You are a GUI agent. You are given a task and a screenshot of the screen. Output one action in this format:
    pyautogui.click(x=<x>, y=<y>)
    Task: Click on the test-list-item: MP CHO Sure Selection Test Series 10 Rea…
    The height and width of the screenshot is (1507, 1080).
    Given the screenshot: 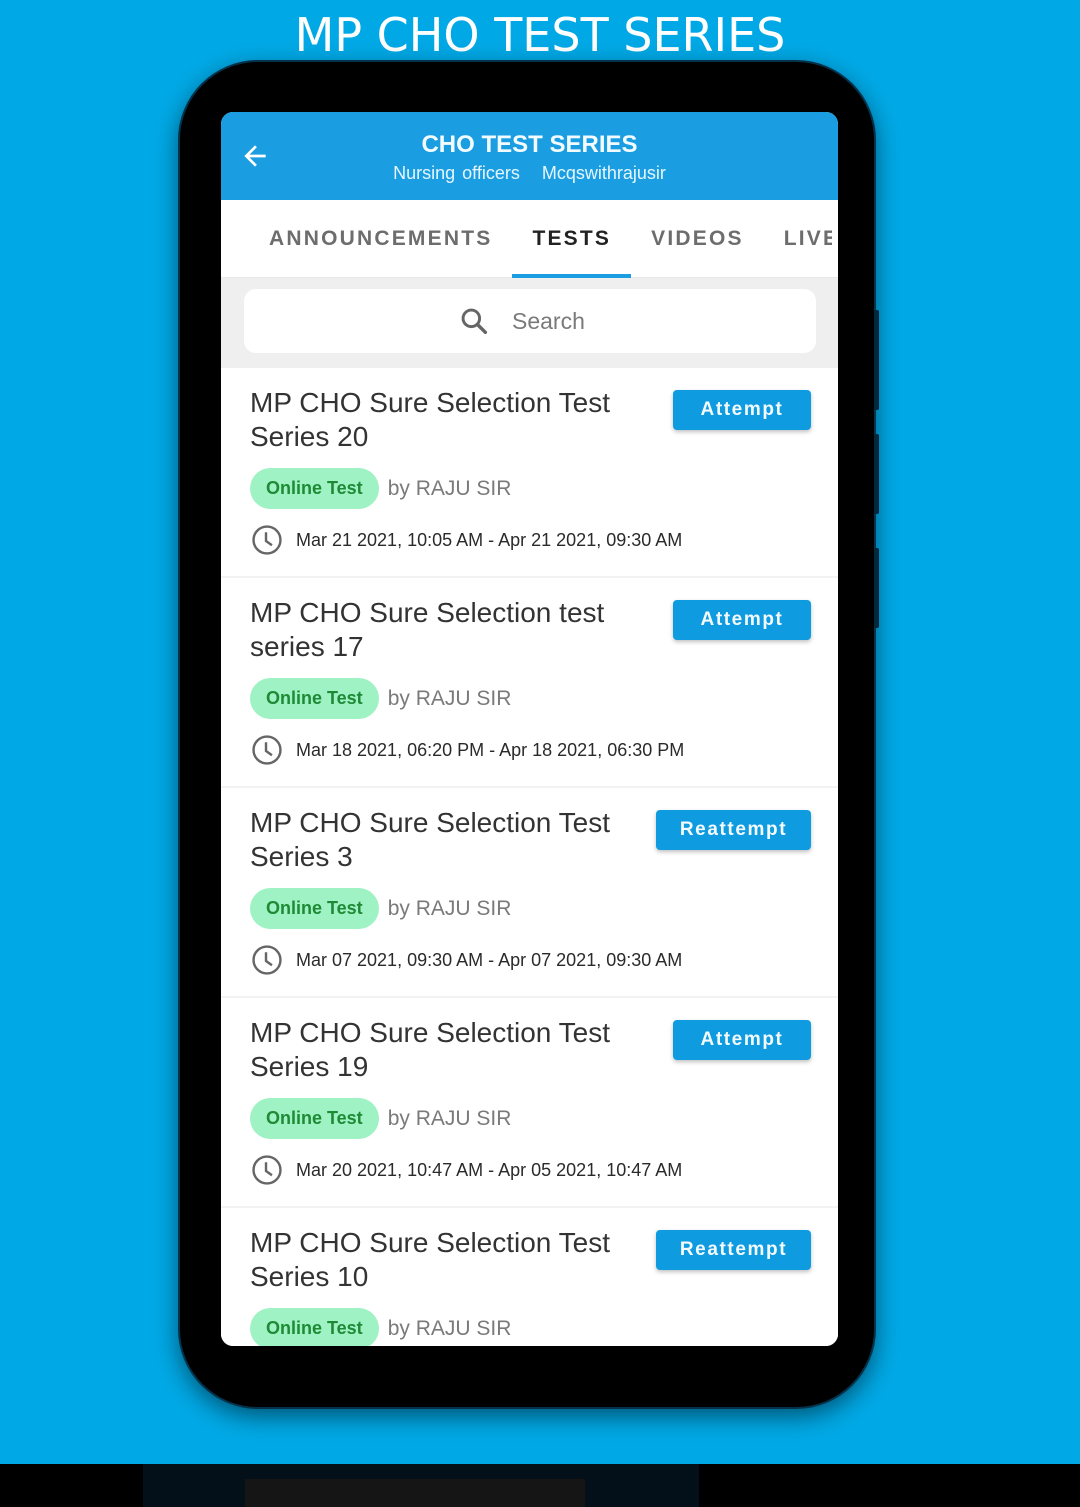 What is the action you would take?
    pyautogui.click(x=529, y=1277)
    